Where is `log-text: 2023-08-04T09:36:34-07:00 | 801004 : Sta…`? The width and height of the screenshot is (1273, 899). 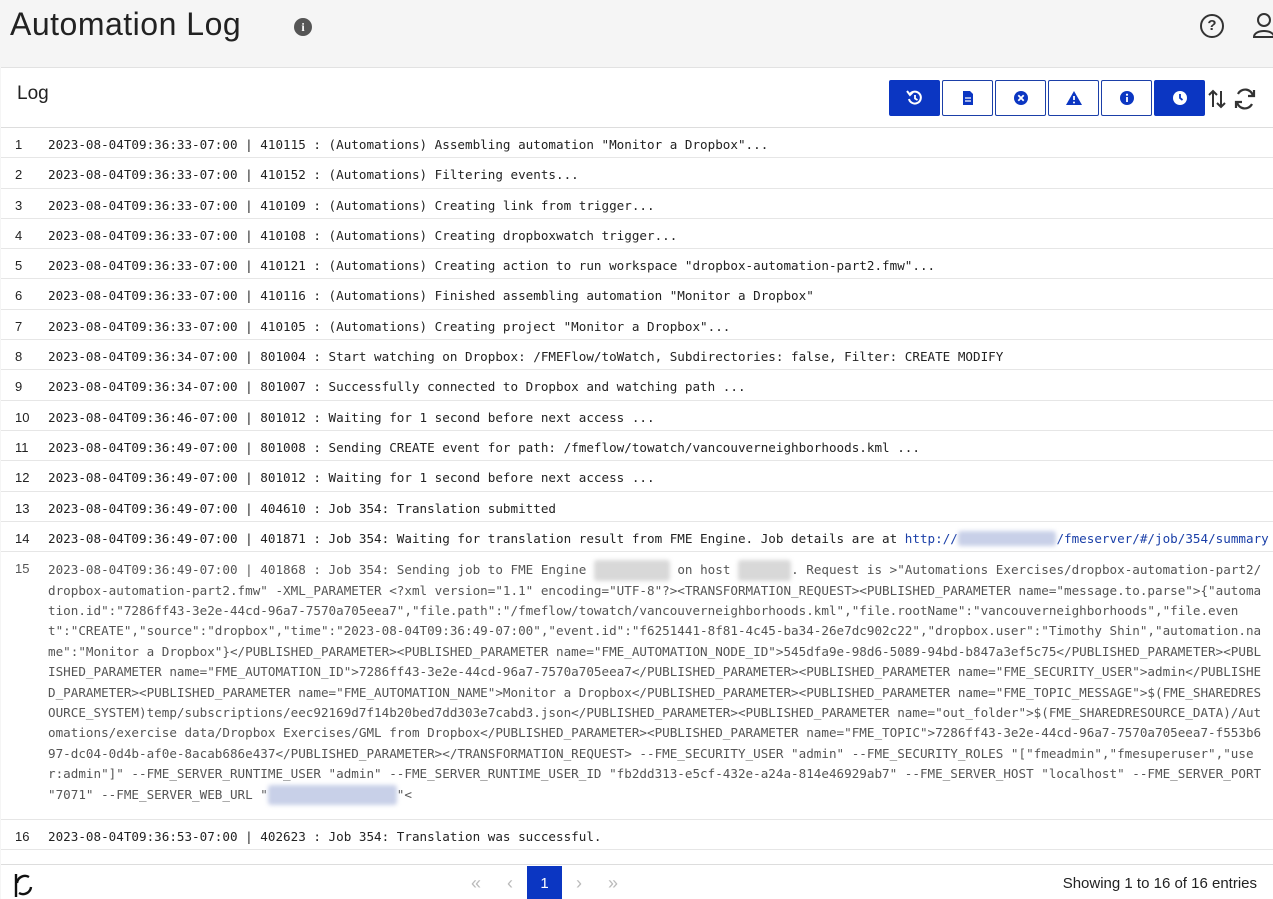
log-text: 2023-08-04T09:36:34-07:00 | 801004 : Sta… is located at coordinates (526, 357).